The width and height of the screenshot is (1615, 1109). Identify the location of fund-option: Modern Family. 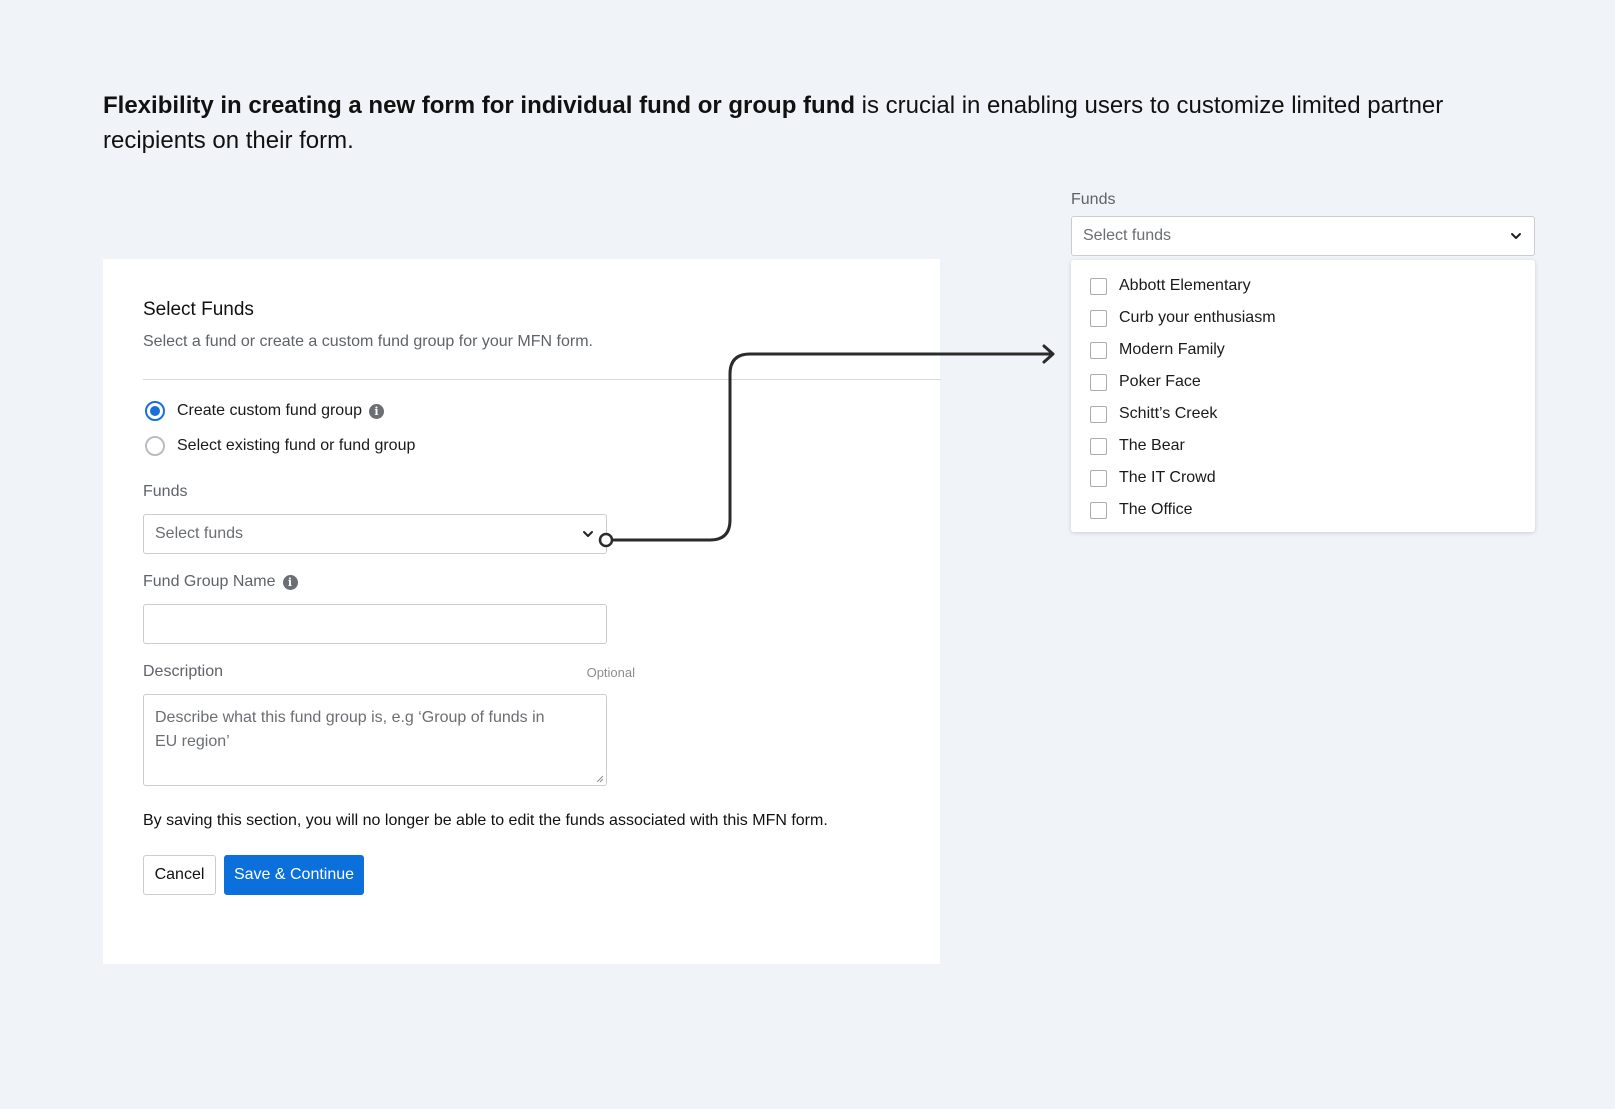
(1303, 350).